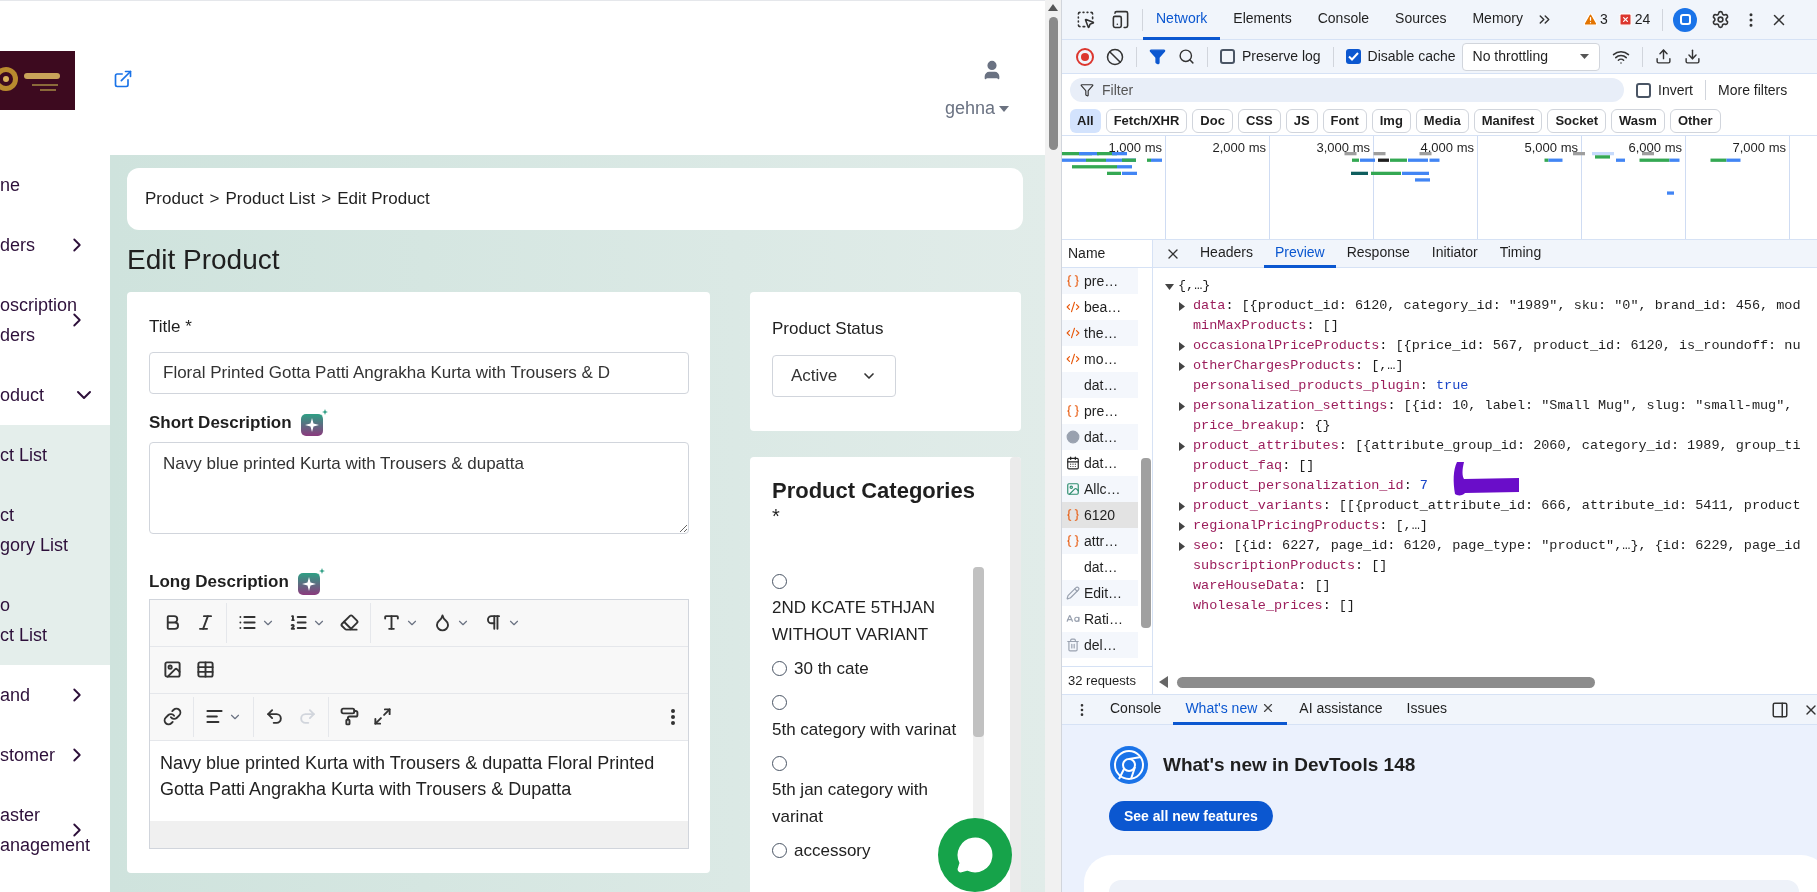 The height and width of the screenshot is (892, 1817). What do you see at coordinates (1692, 56) in the screenshot?
I see `download-icon` at bounding box center [1692, 56].